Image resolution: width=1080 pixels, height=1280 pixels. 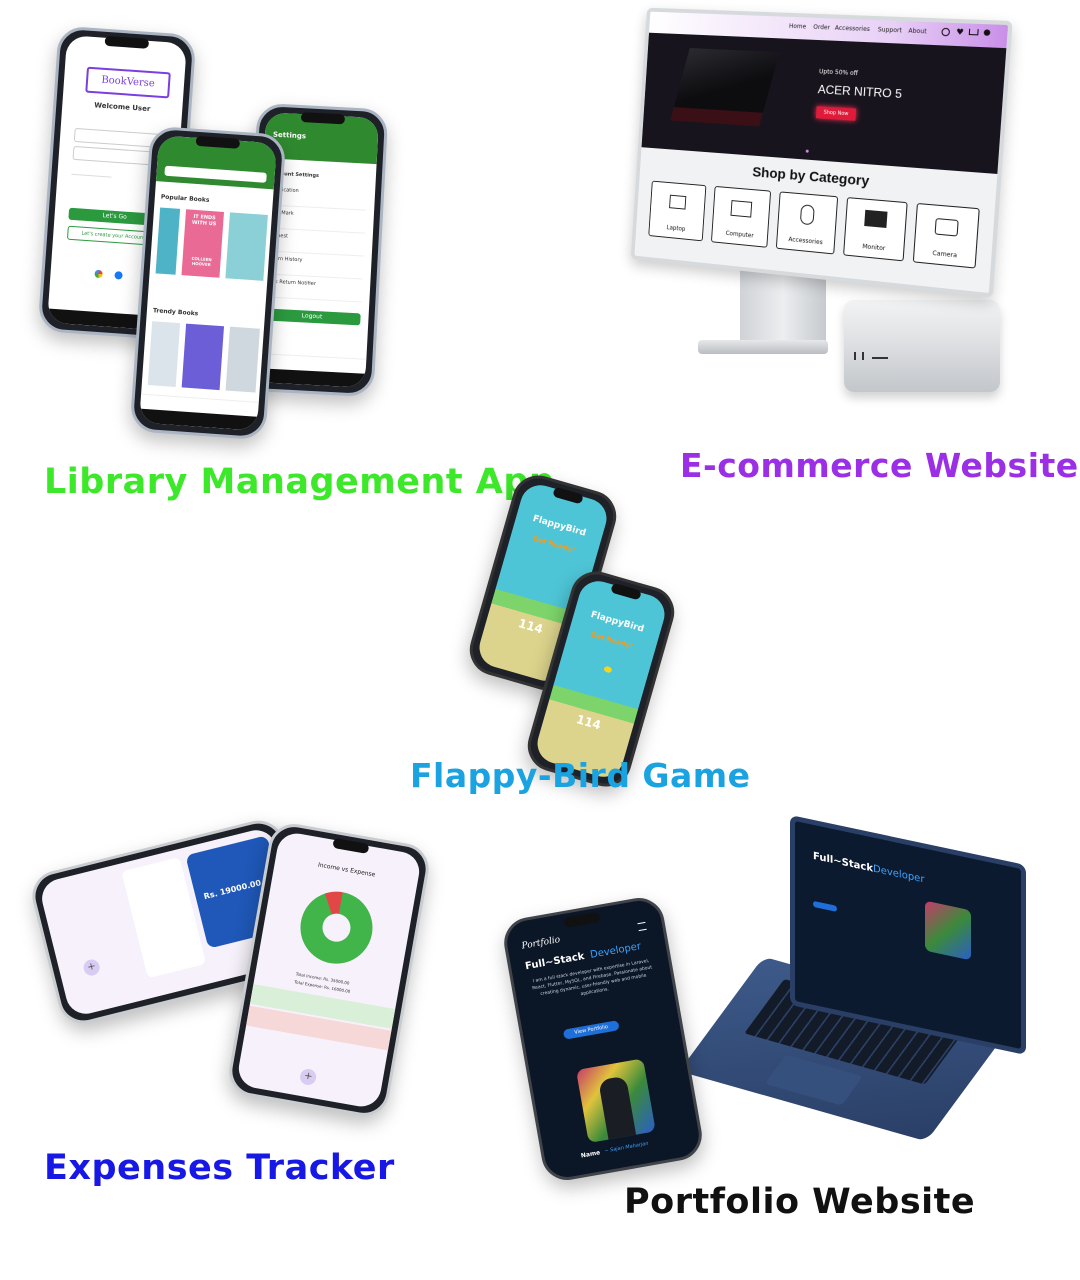 What do you see at coordinates (946, 227) in the screenshot?
I see `camera-icon` at bounding box center [946, 227].